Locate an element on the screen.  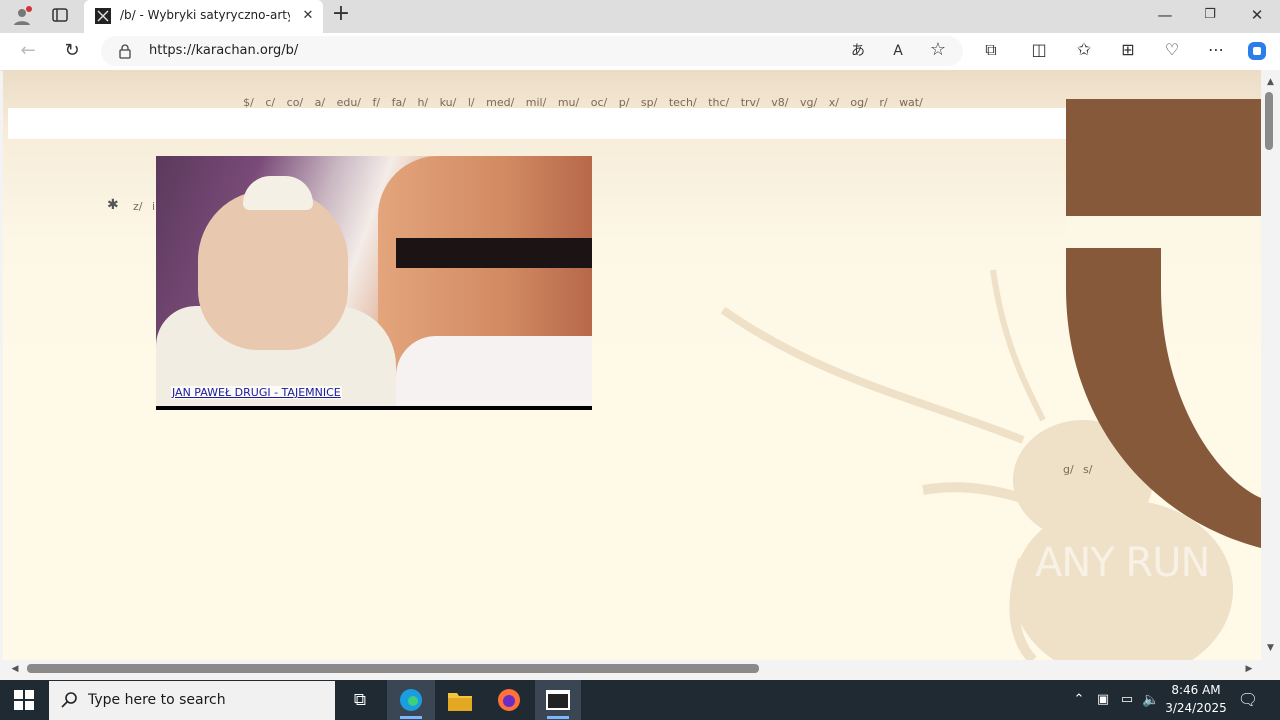
firefox-icon is located at coordinates (509, 702).